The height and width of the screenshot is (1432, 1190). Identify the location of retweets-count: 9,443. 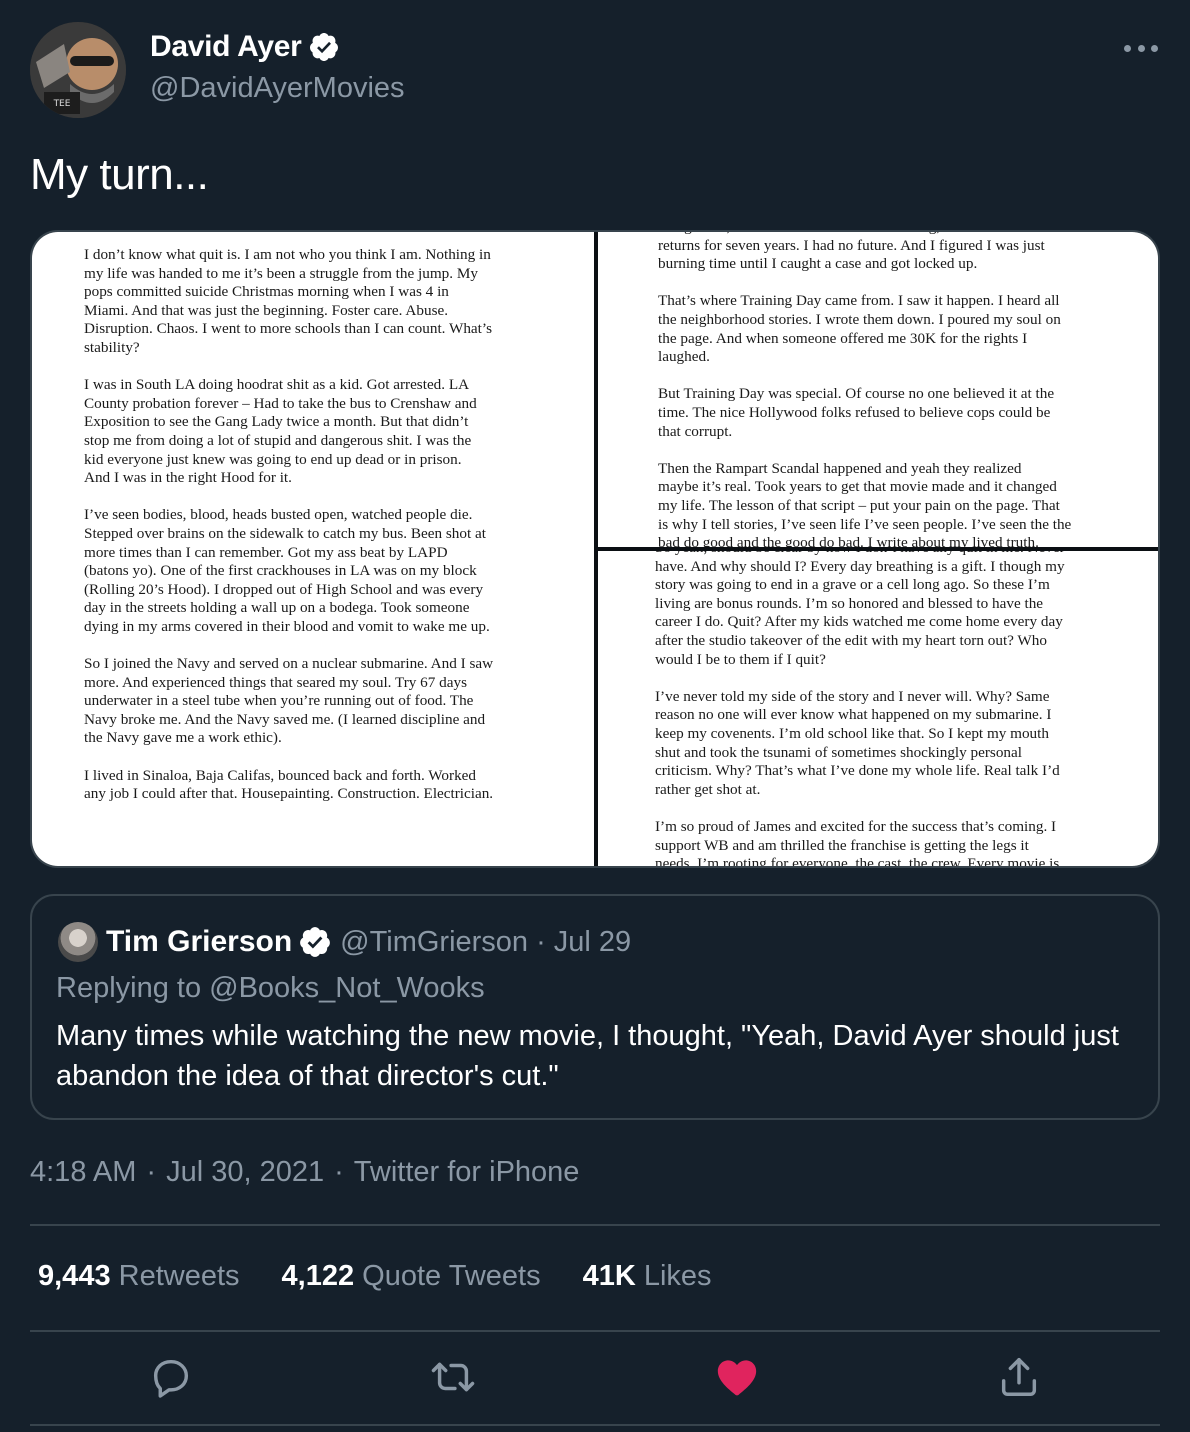
(74, 1276).